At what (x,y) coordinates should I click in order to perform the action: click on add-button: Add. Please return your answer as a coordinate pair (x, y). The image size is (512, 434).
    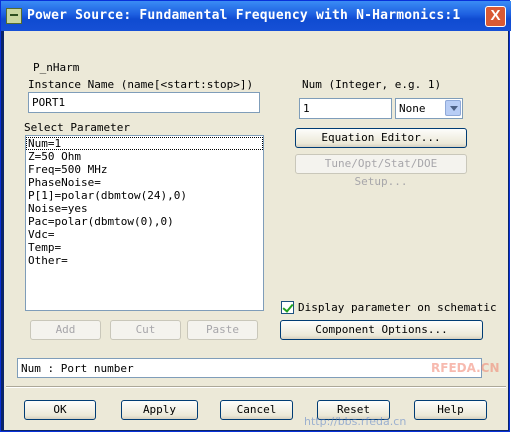
    Looking at the image, I should click on (65, 330).